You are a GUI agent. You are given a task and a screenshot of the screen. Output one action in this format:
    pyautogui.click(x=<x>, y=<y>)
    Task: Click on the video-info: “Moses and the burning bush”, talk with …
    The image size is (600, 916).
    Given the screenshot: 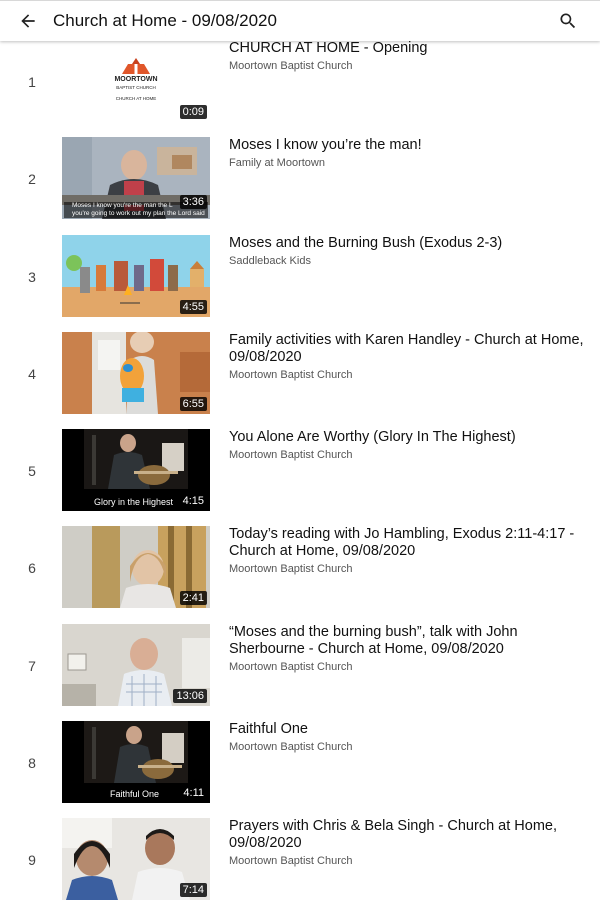 What is the action you would take?
    pyautogui.click(x=406, y=648)
    